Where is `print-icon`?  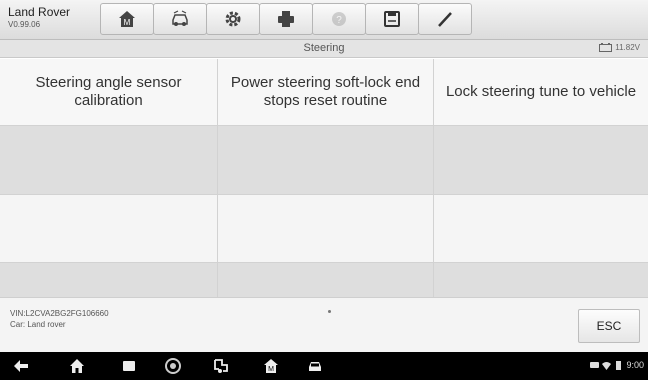
print-icon is located at coordinates (286, 19).